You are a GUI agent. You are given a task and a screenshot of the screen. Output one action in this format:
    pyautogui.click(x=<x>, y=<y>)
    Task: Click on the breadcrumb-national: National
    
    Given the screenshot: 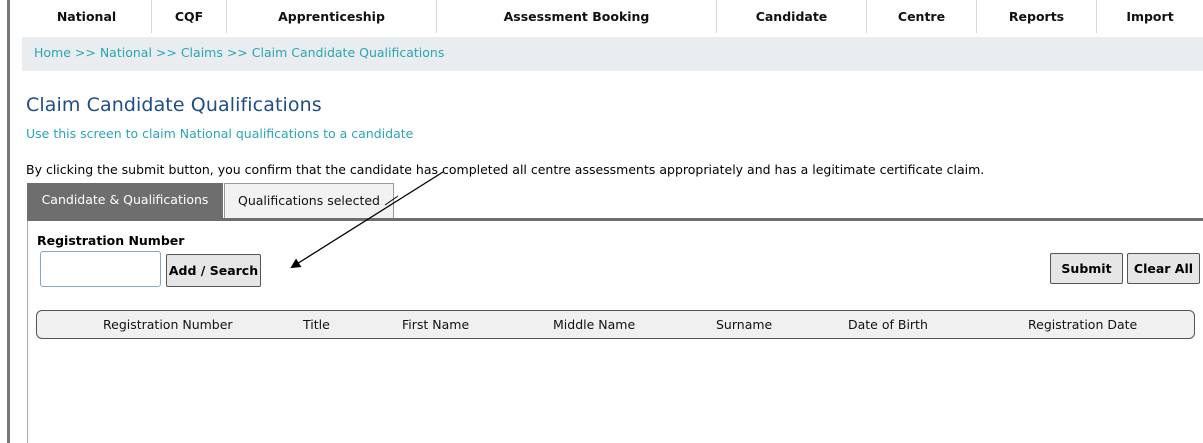 What is the action you would take?
    pyautogui.click(x=126, y=52)
    